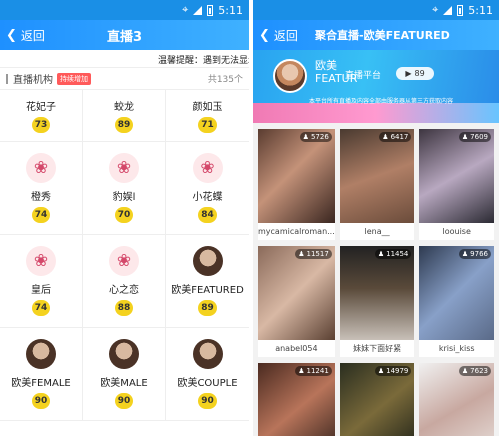 The width and height of the screenshot is (499, 436). I want to click on channel-grid-row: 花妃子 73 蛟龙 89 颜如玉 71, so click(124, 116).